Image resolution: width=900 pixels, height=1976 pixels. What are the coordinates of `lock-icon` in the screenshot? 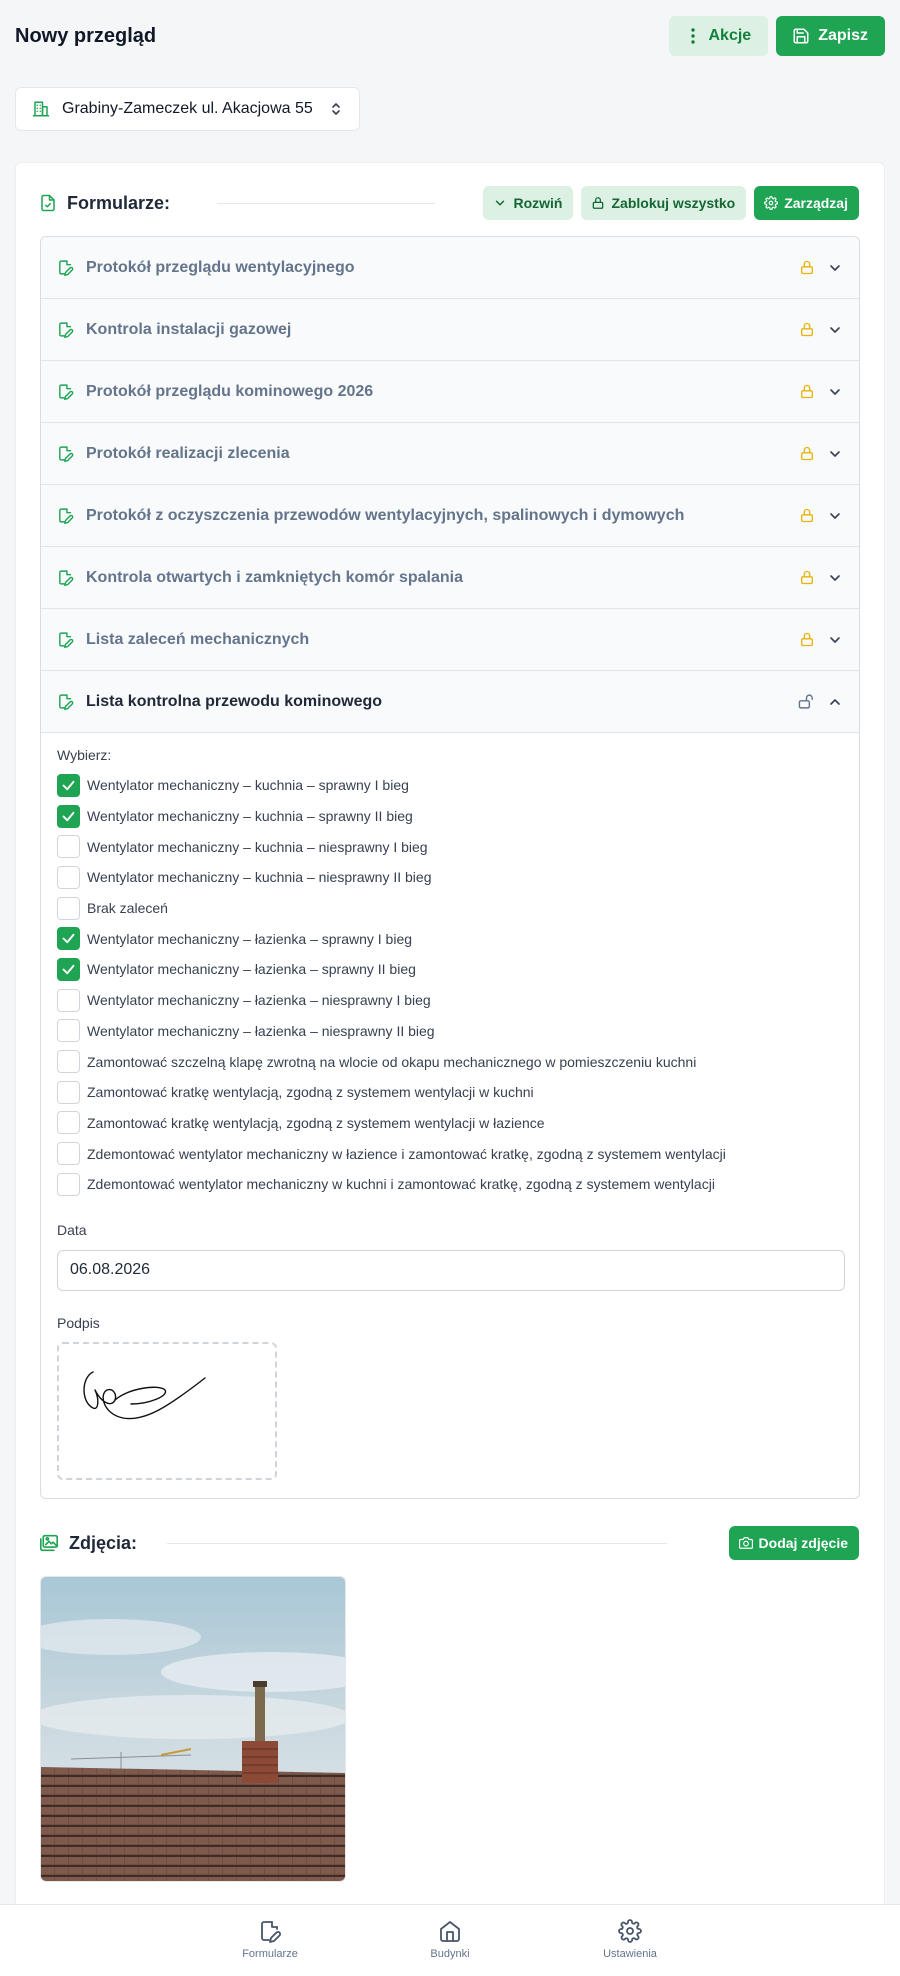 It's located at (807, 453).